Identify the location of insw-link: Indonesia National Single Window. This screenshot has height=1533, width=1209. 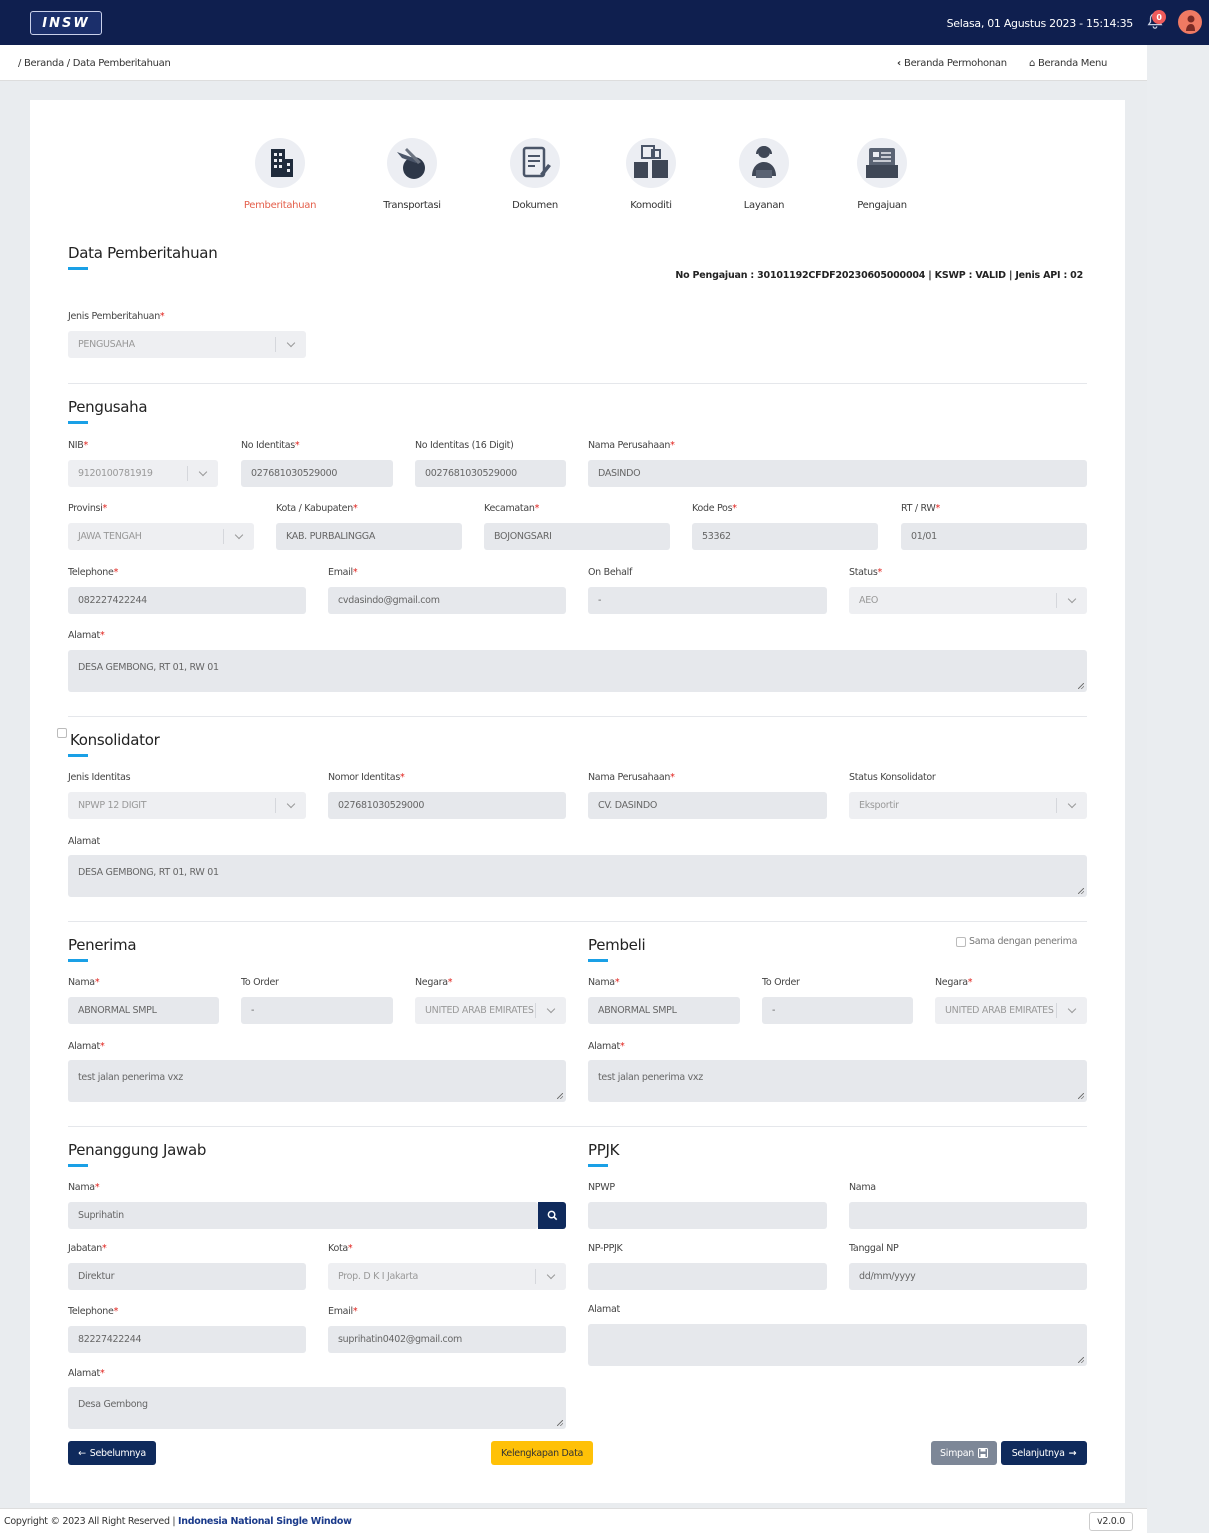
(265, 1521).